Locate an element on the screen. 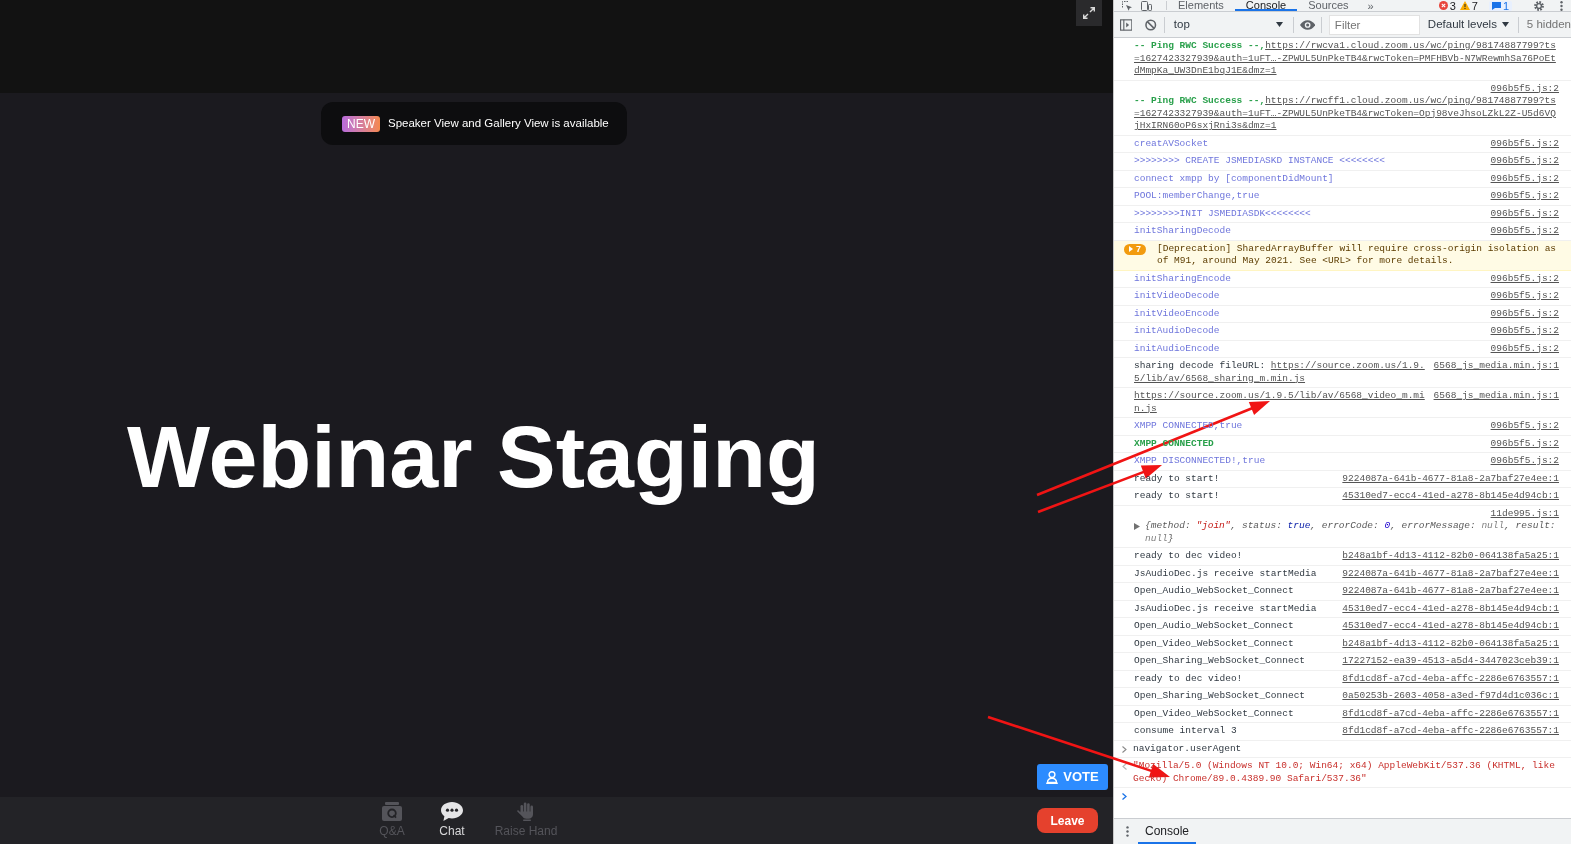 The height and width of the screenshot is (844, 1571). leave-button: Leave is located at coordinates (1067, 820).